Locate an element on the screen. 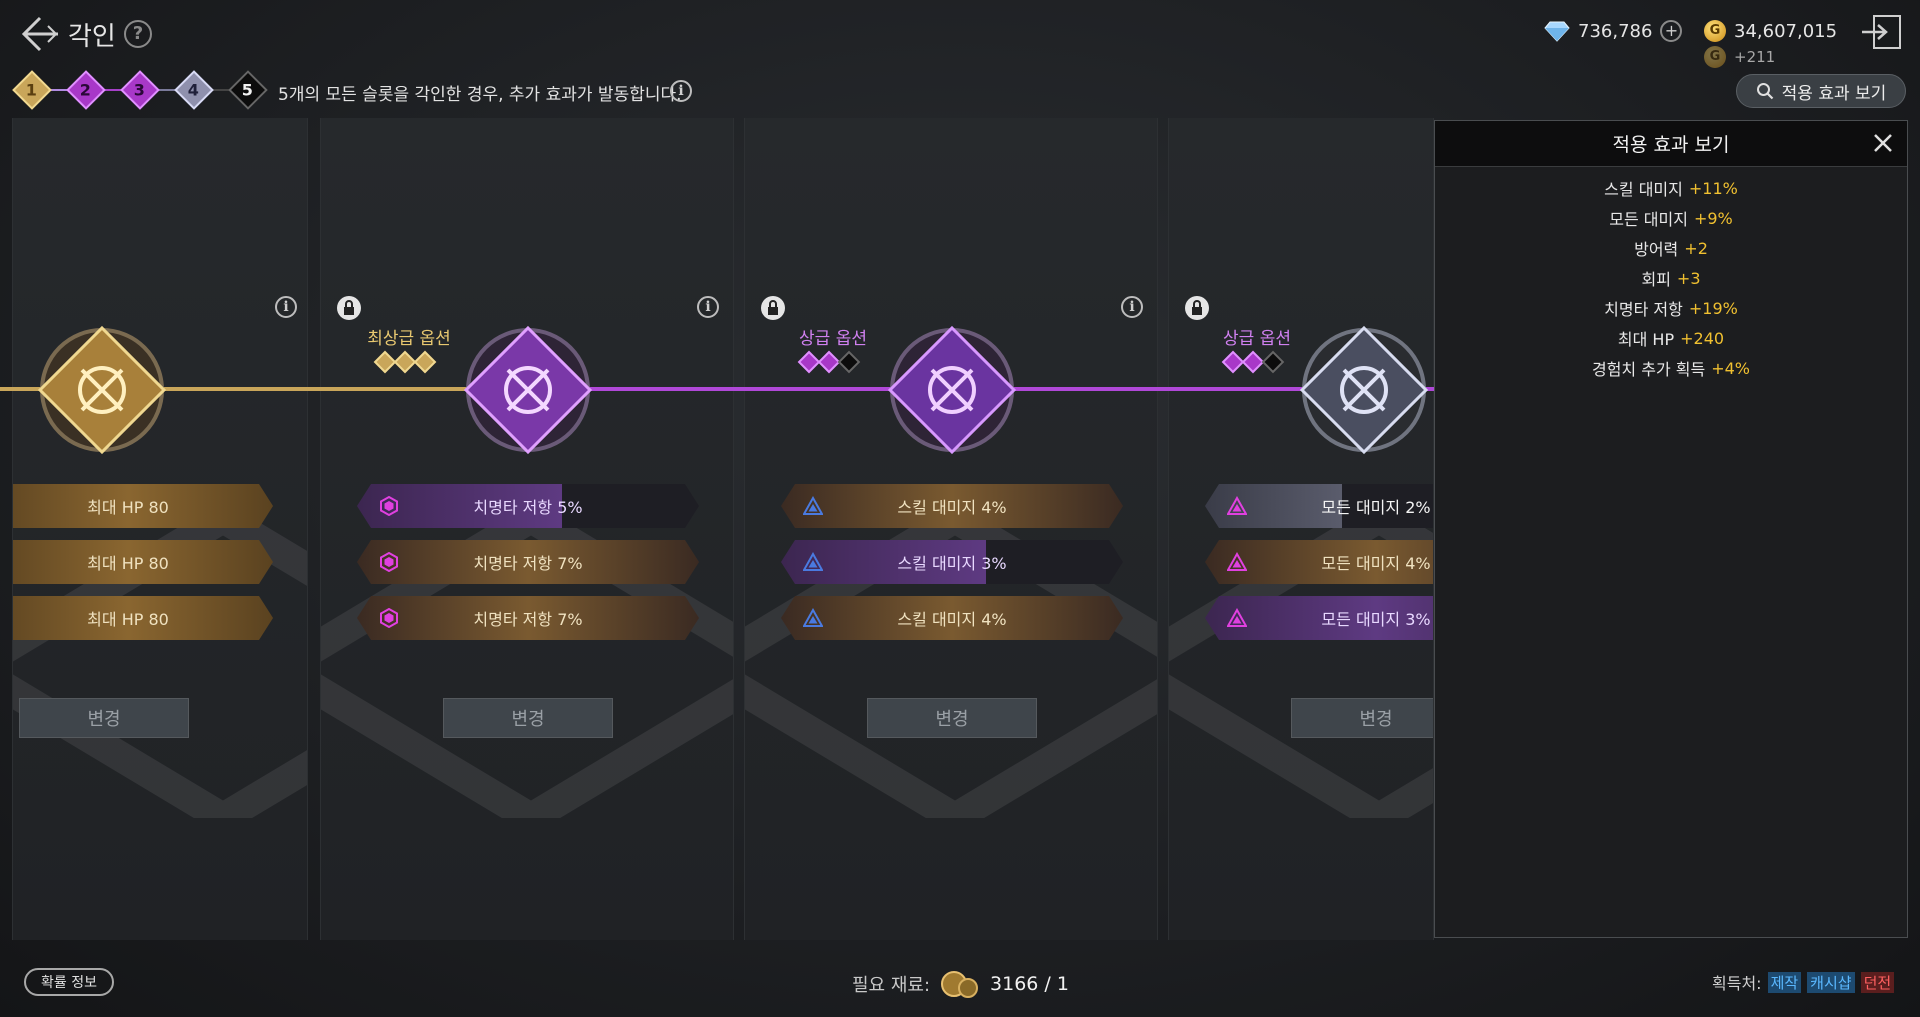  diamond-icon is located at coordinates (1557, 31).